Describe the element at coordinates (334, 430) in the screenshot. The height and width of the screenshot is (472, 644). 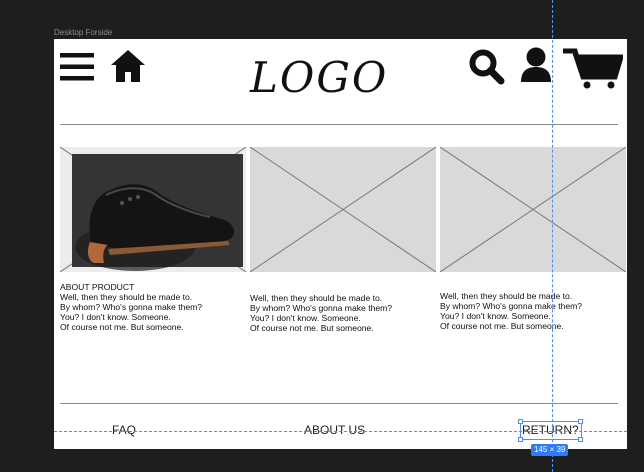
I see `footer-link-about-us: ABOUT US` at that location.